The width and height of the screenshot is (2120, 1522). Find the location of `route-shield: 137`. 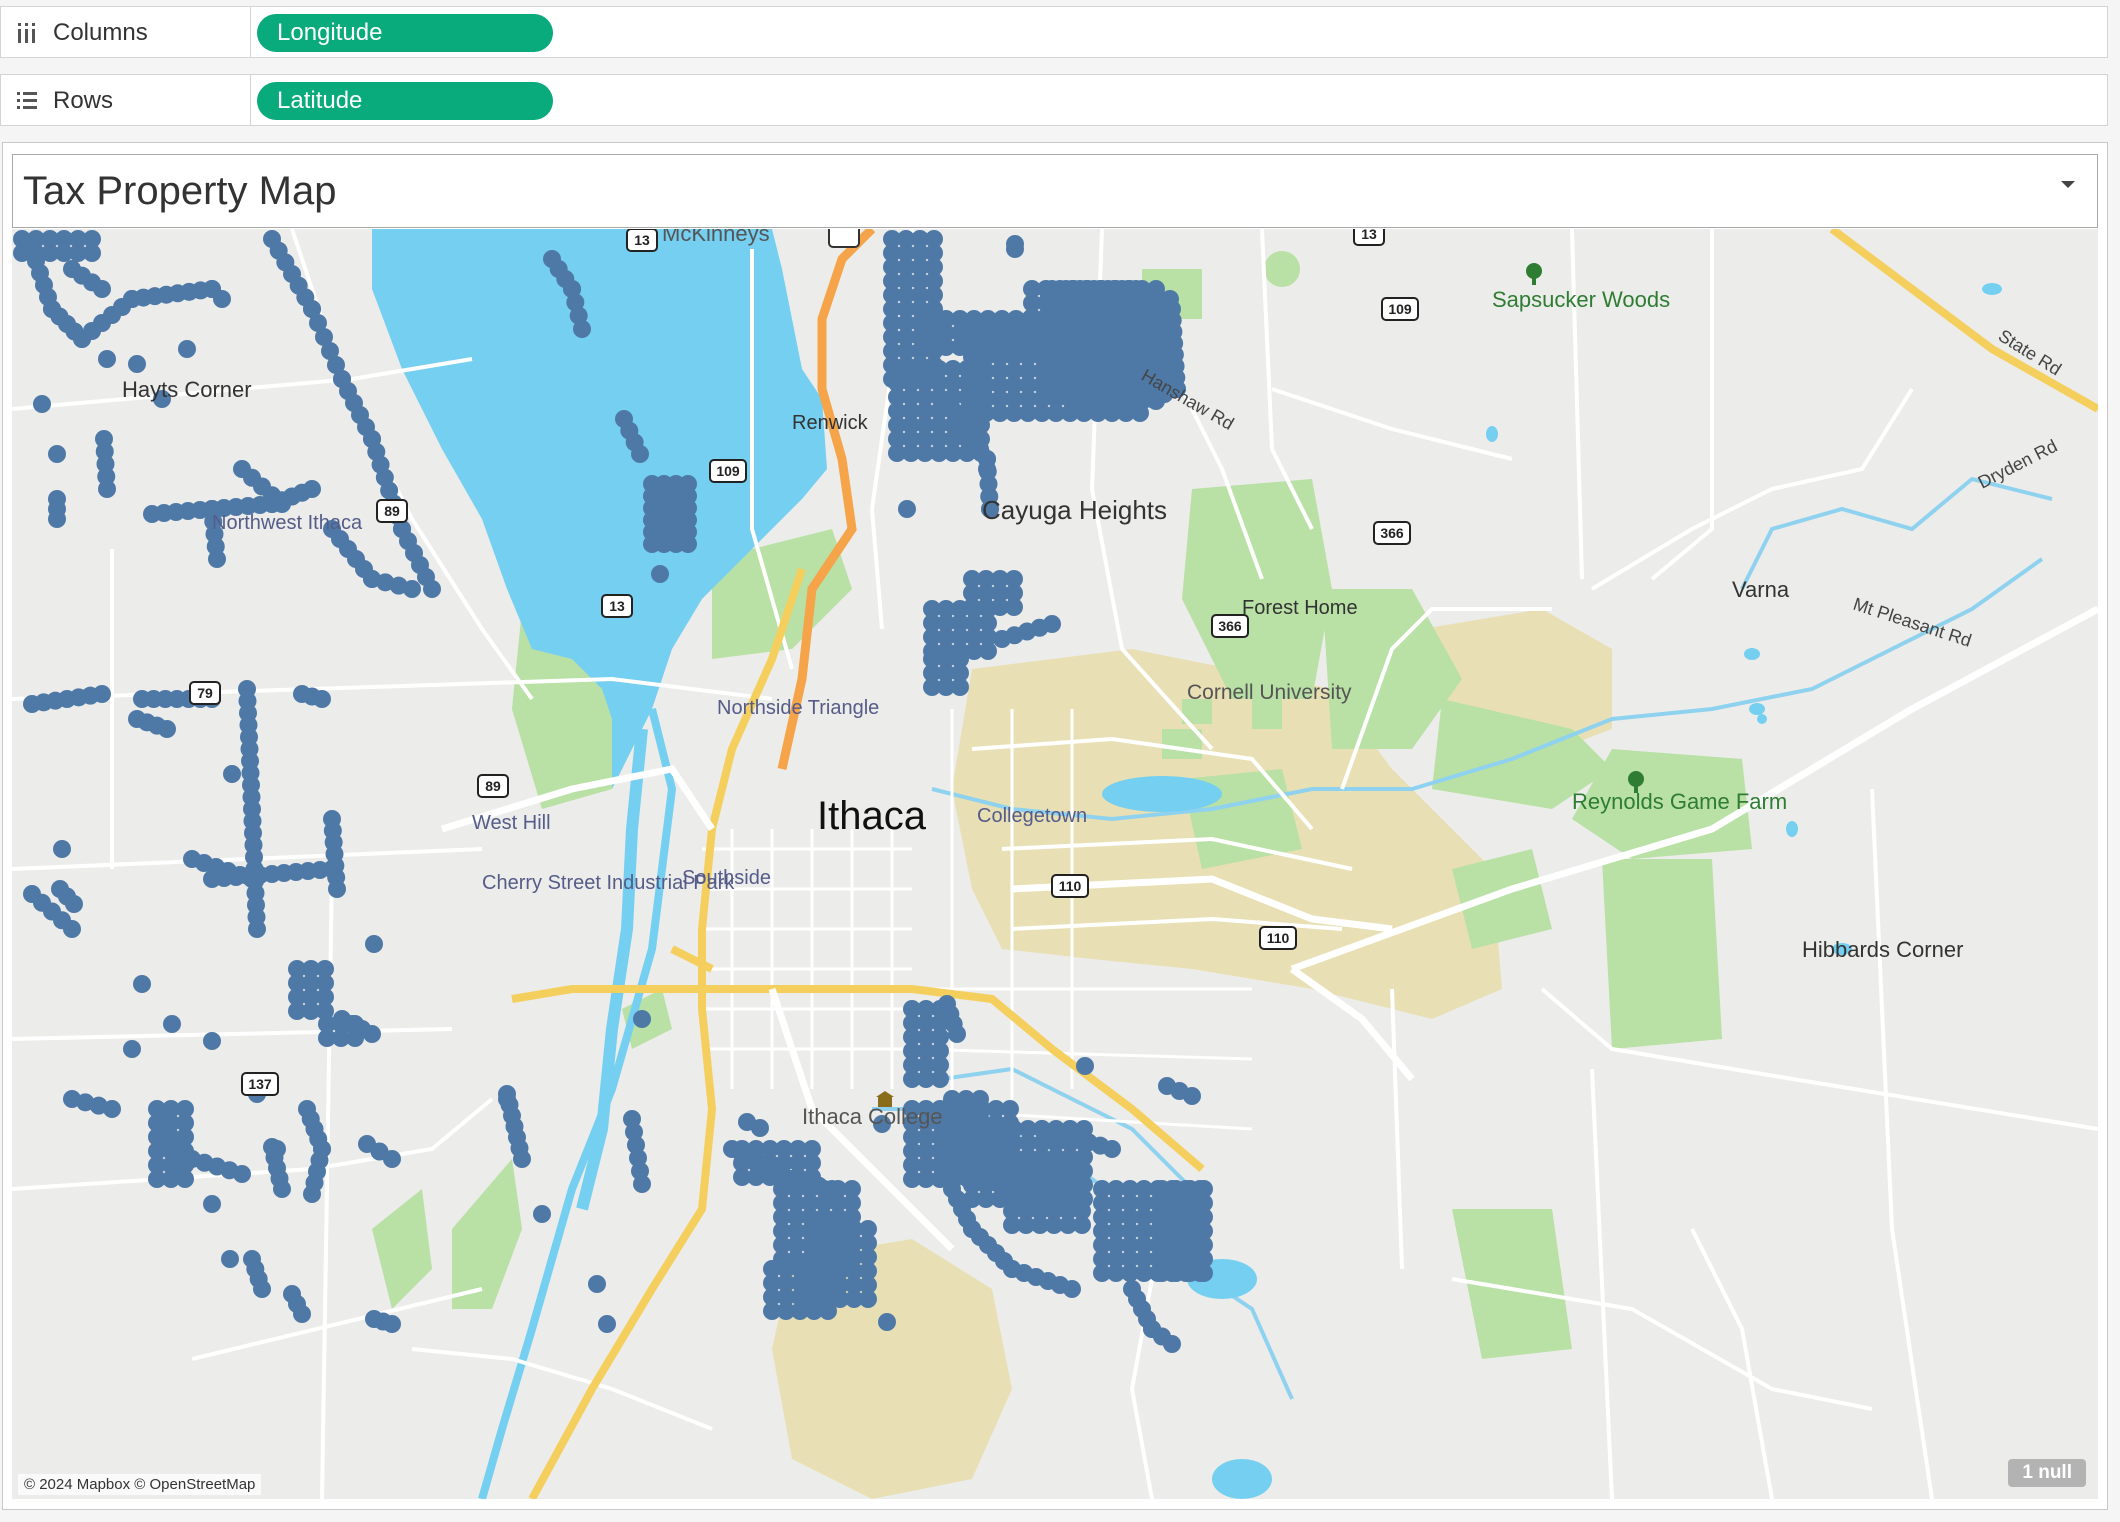

route-shield: 137 is located at coordinates (260, 1084).